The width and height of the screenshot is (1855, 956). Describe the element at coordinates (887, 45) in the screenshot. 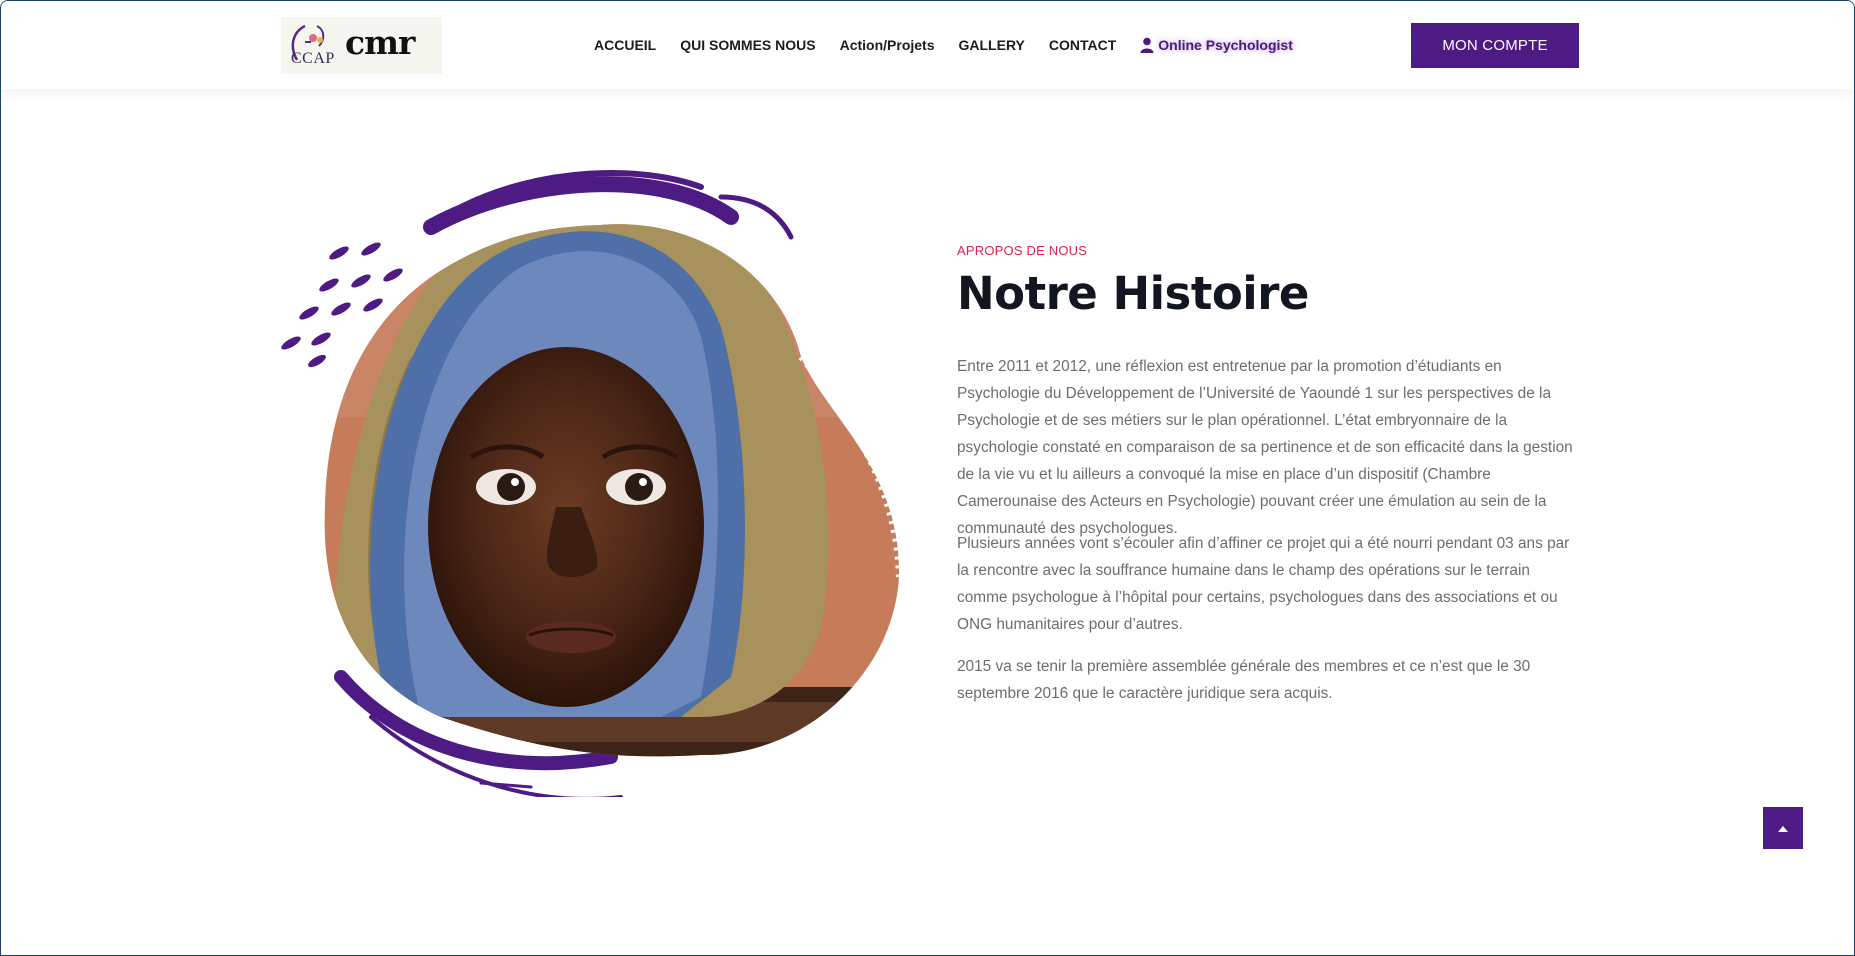

I see `nav-item-action-projets: Action/Projets` at that location.